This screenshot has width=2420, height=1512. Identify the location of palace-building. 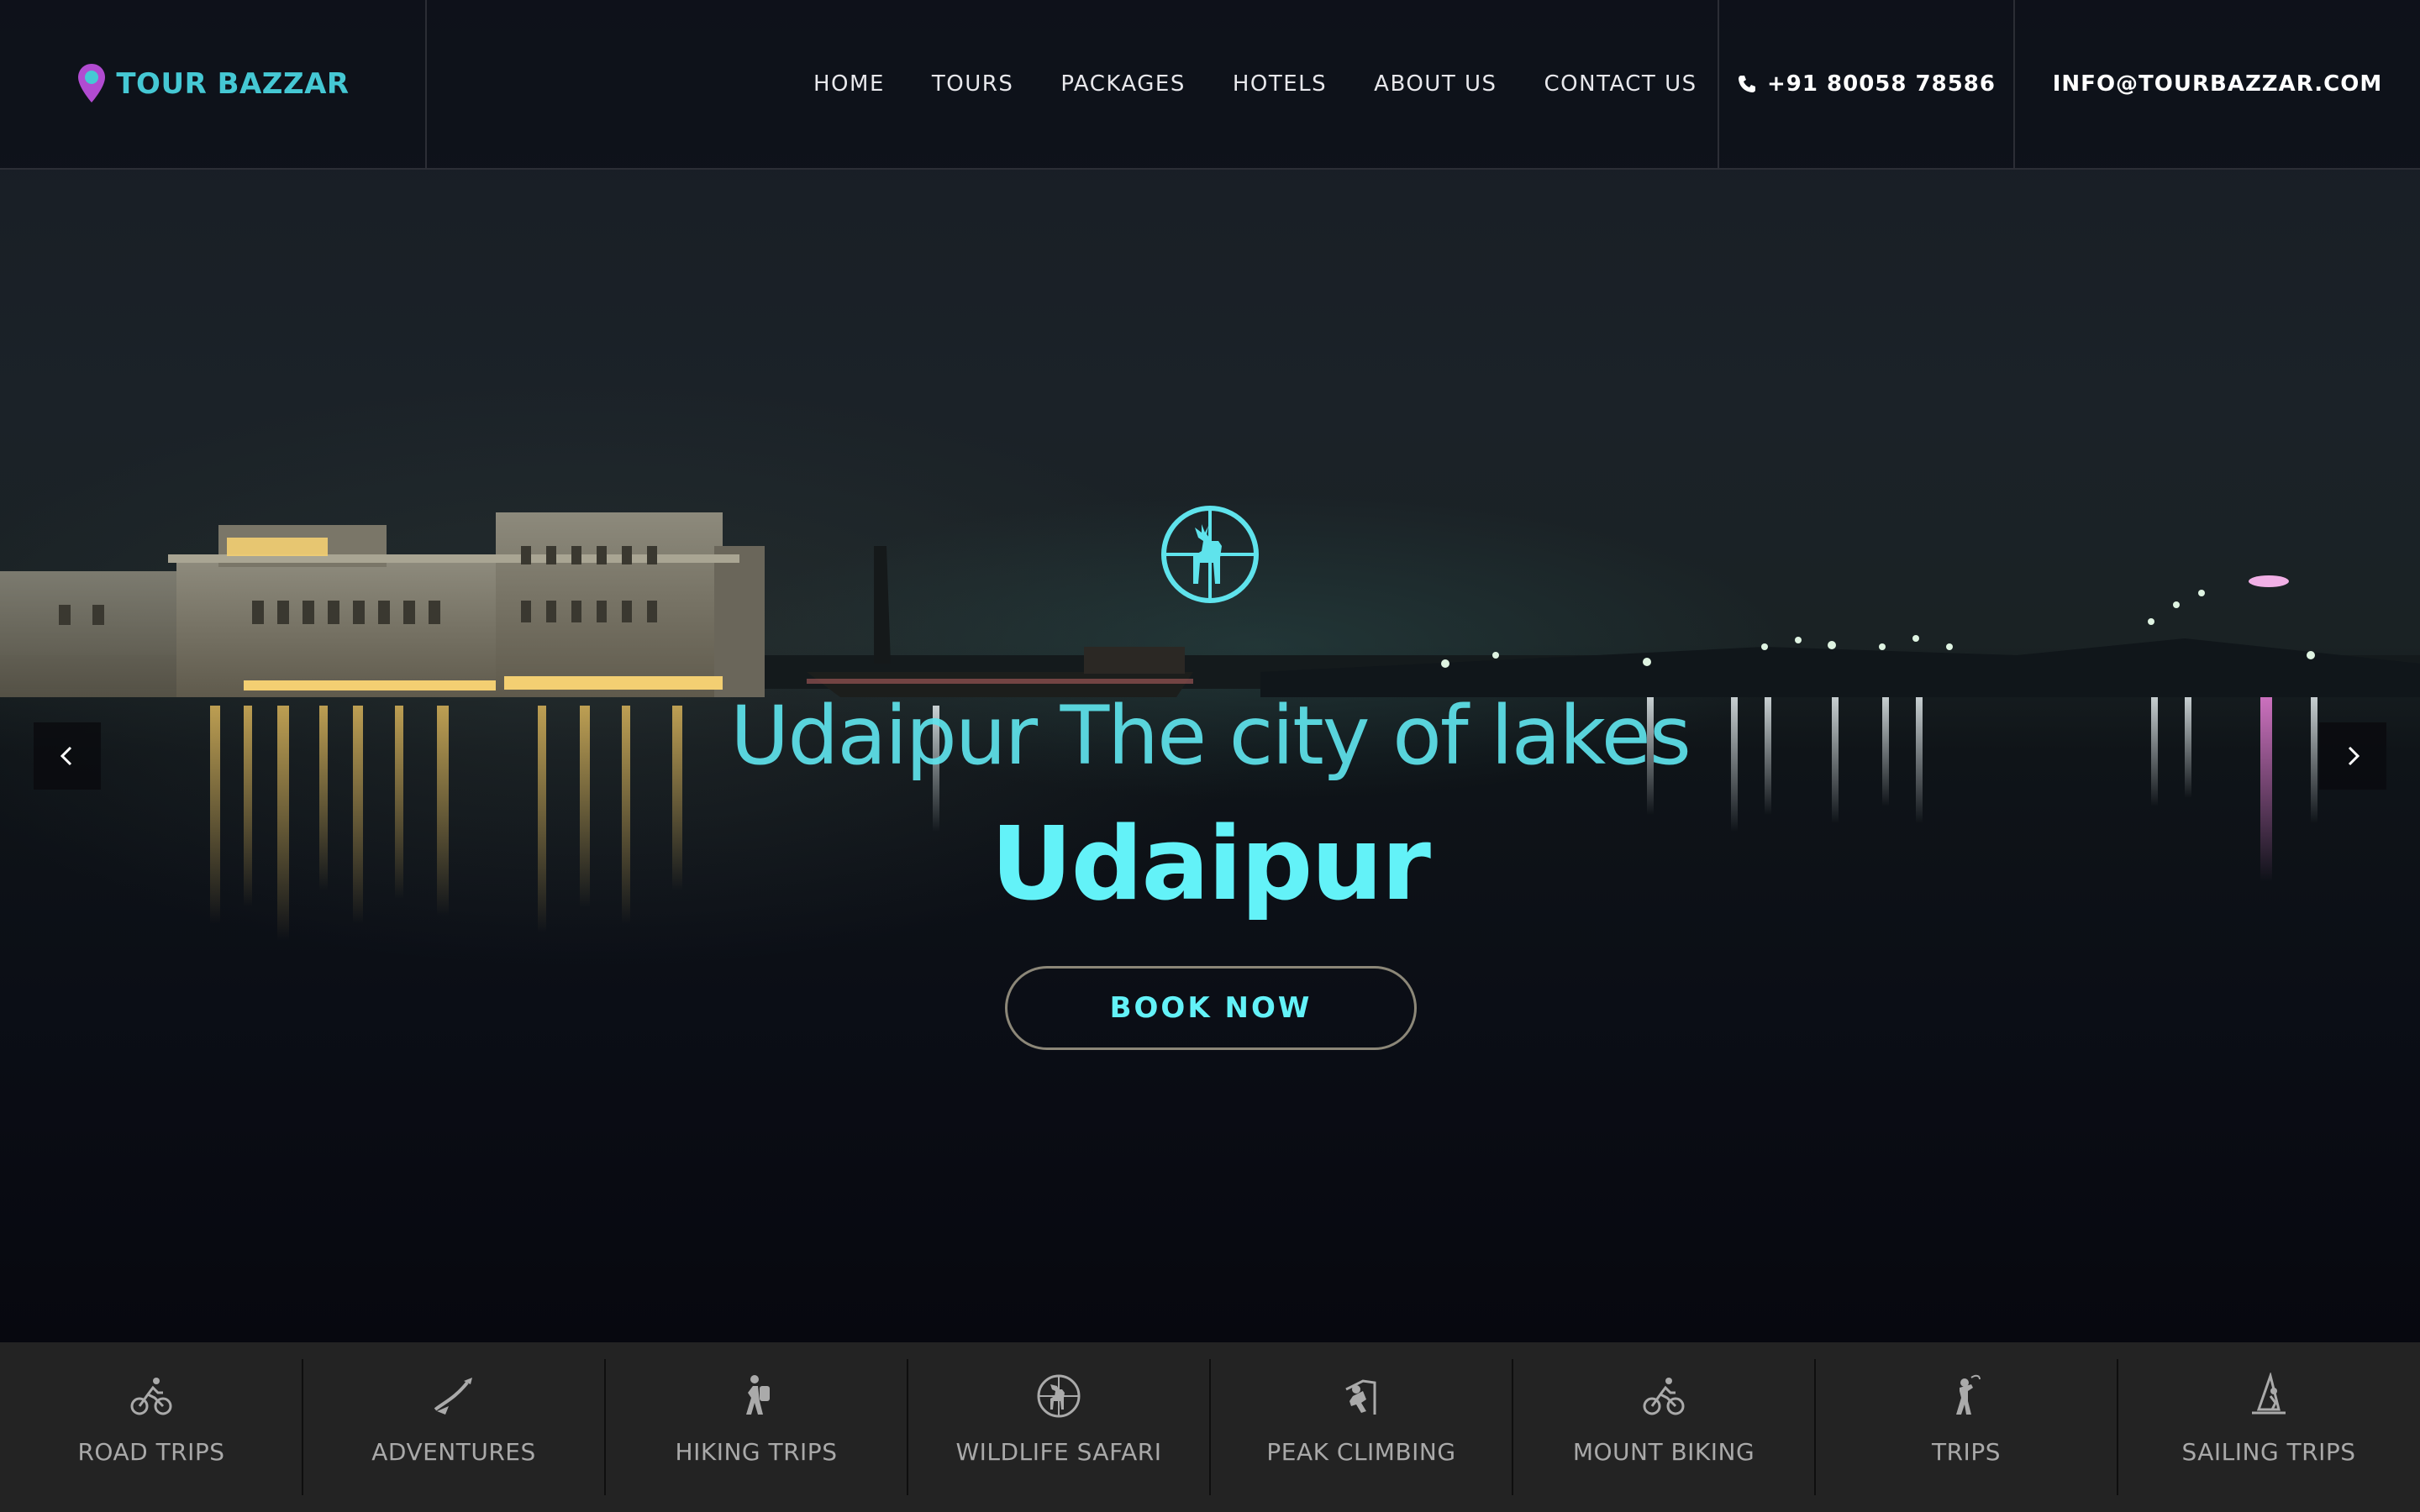
(382, 604).